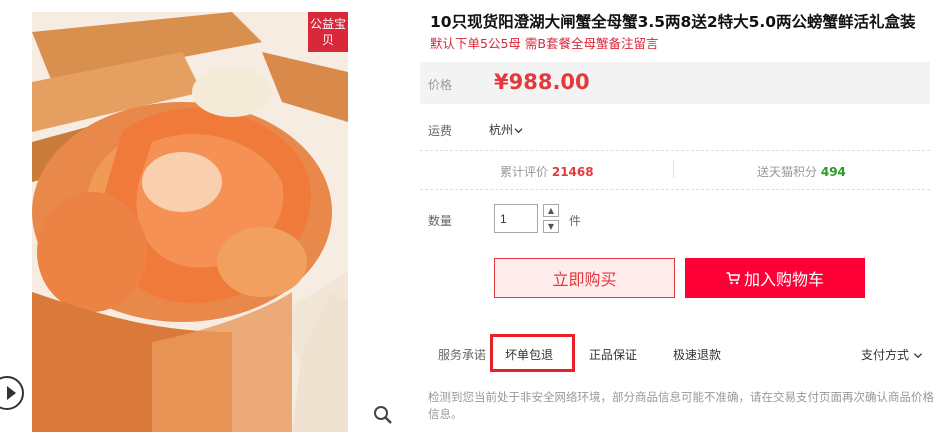  Describe the element at coordinates (524, 172) in the screenshot. I see `reviews-label: 累计评价` at that location.